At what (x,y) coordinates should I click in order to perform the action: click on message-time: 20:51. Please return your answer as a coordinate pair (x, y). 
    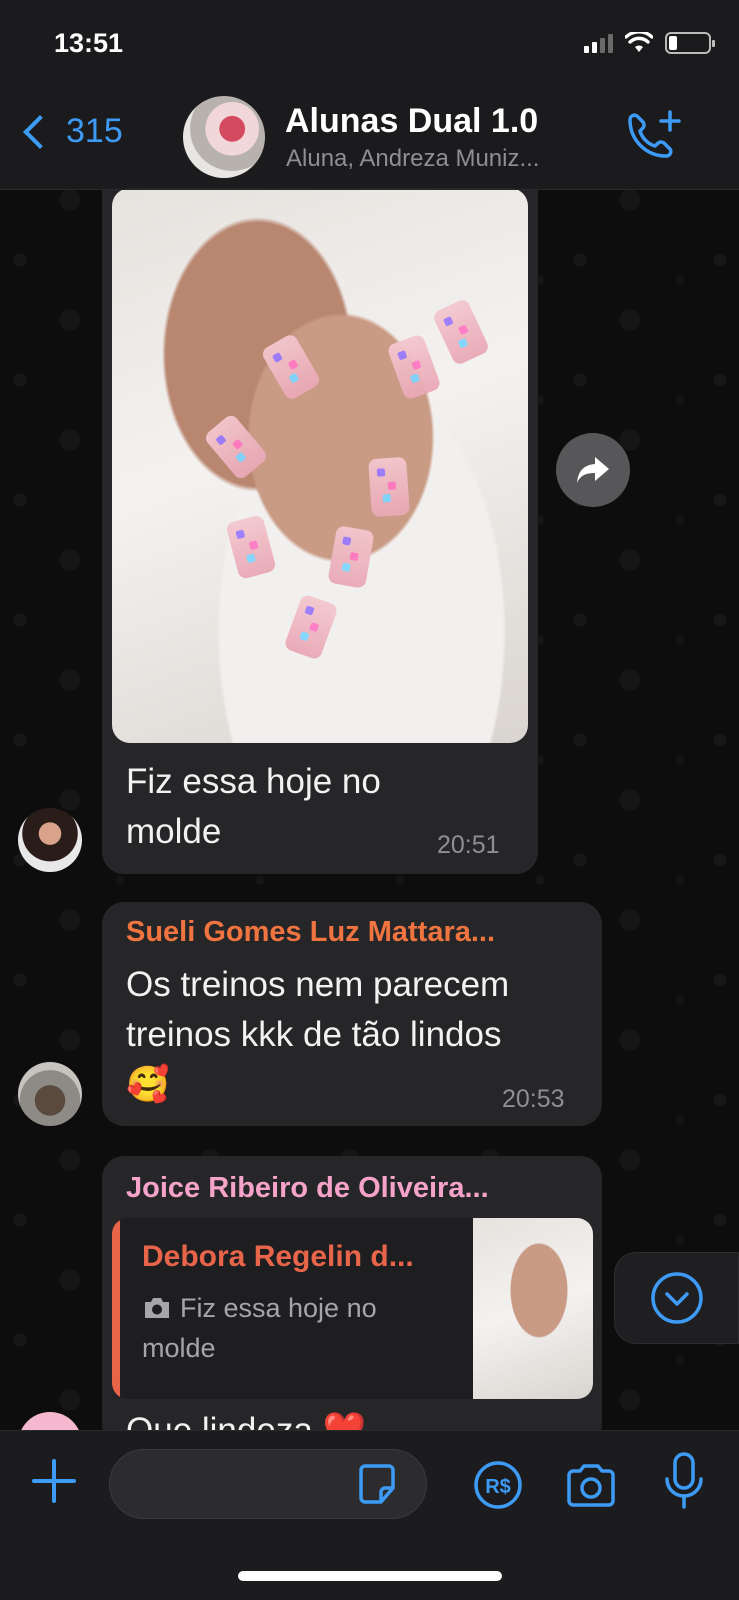
    Looking at the image, I should click on (468, 845).